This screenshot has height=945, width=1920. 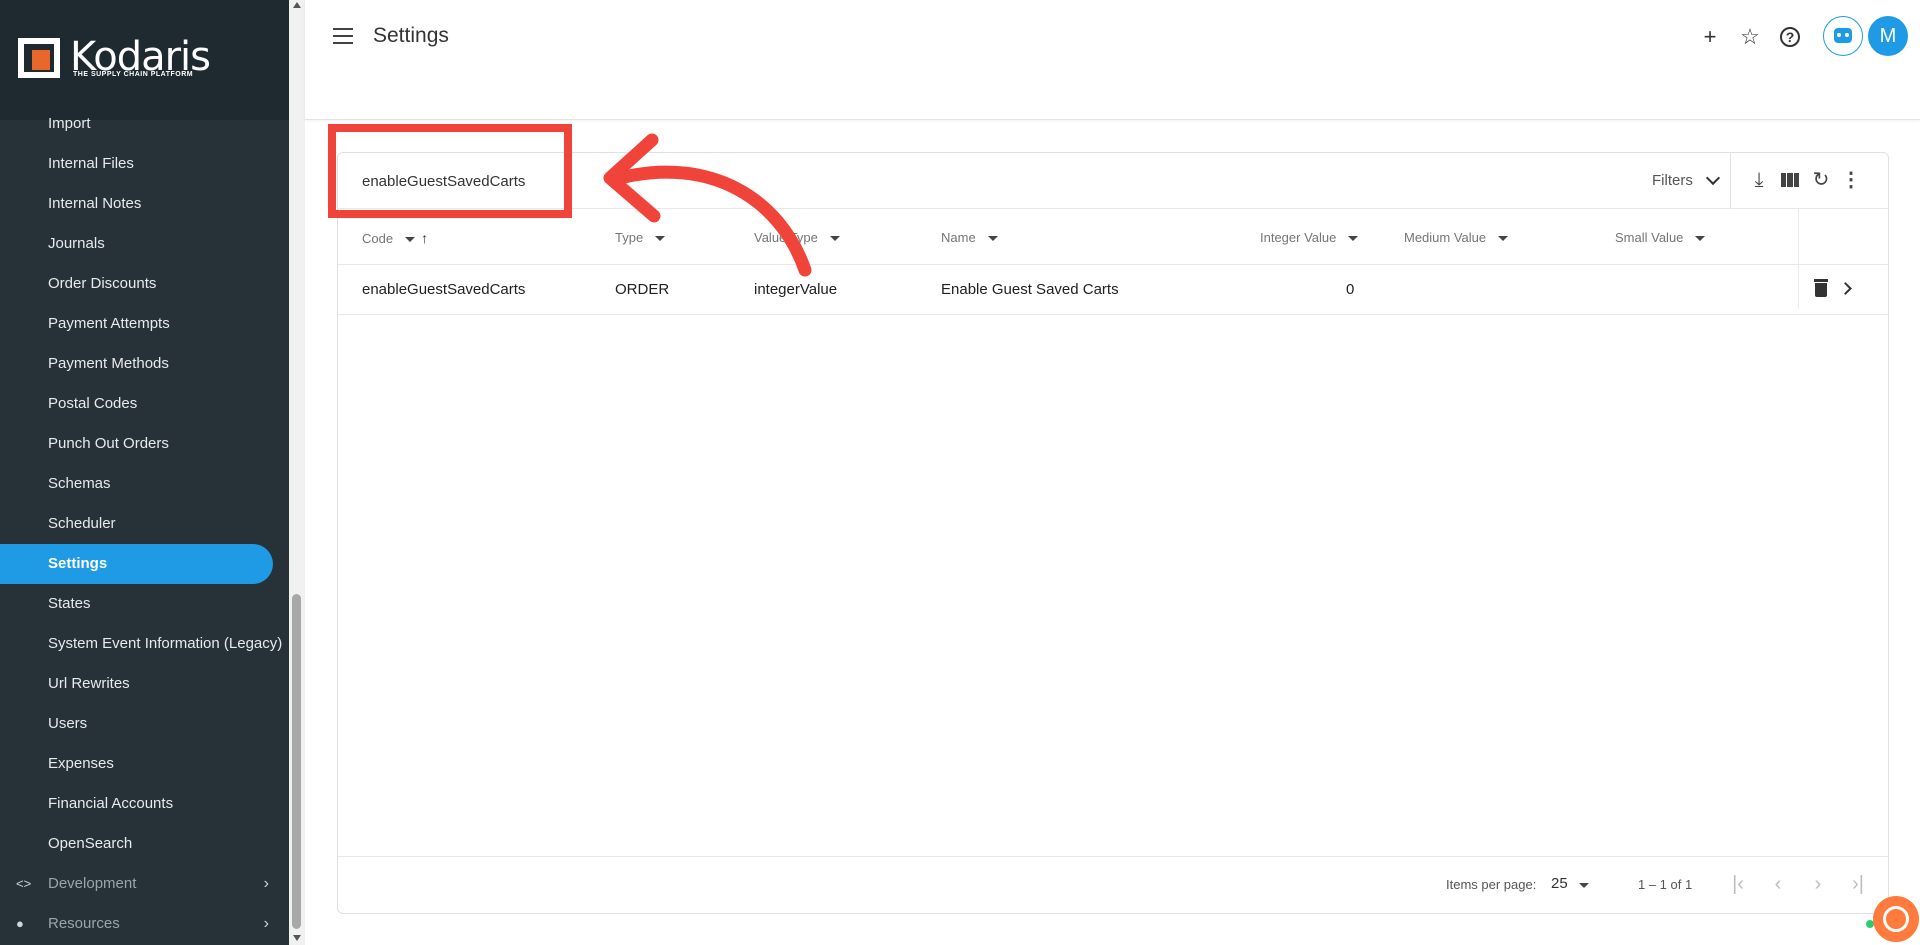 What do you see at coordinates (144, 124) in the screenshot?
I see `sidebar-item-import: Import` at bounding box center [144, 124].